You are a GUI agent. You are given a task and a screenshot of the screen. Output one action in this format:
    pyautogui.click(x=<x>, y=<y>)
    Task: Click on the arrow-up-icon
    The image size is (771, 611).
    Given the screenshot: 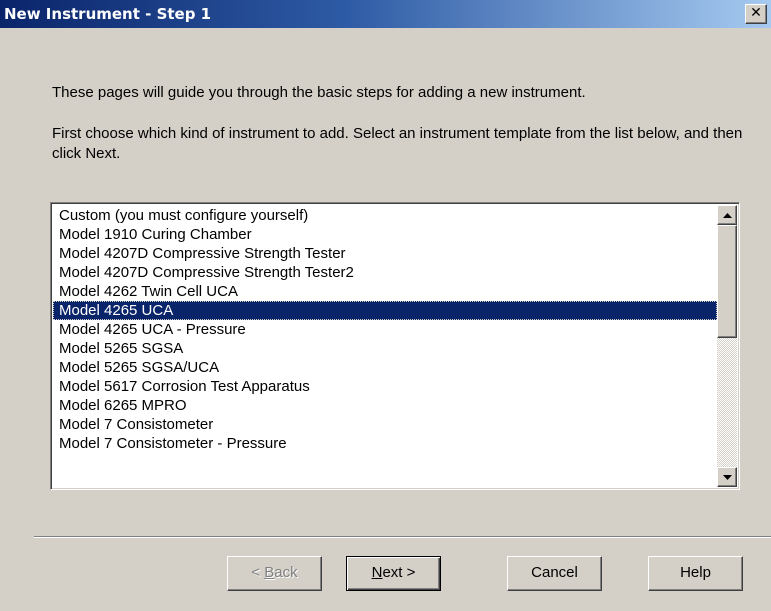 What is the action you would take?
    pyautogui.click(x=727, y=215)
    